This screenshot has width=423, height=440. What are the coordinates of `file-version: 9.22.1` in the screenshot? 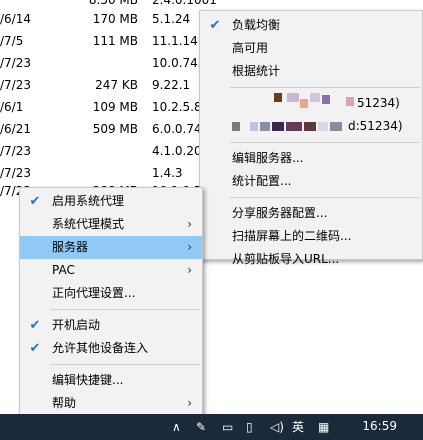 It's located at (171, 85).